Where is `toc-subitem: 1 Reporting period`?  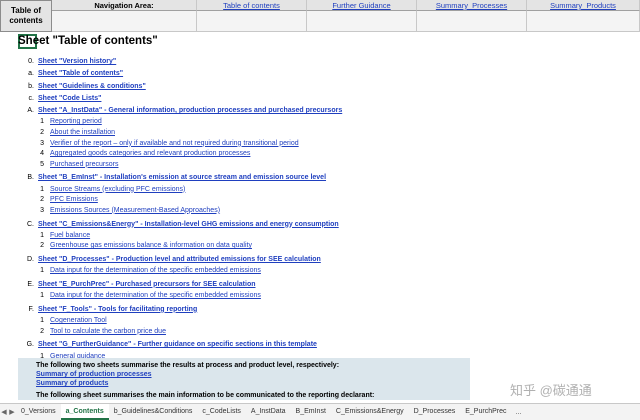 toc-subitem: 1 Reporting period is located at coordinates (324, 122).